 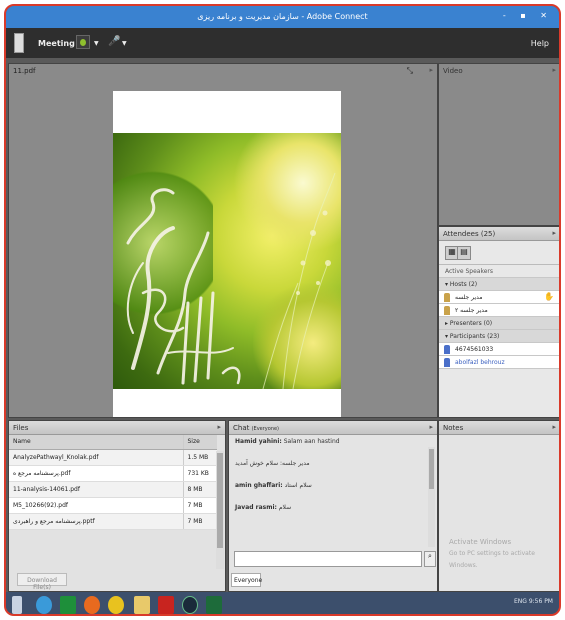 I want to click on help-menu: Help, so click(x=540, y=43).